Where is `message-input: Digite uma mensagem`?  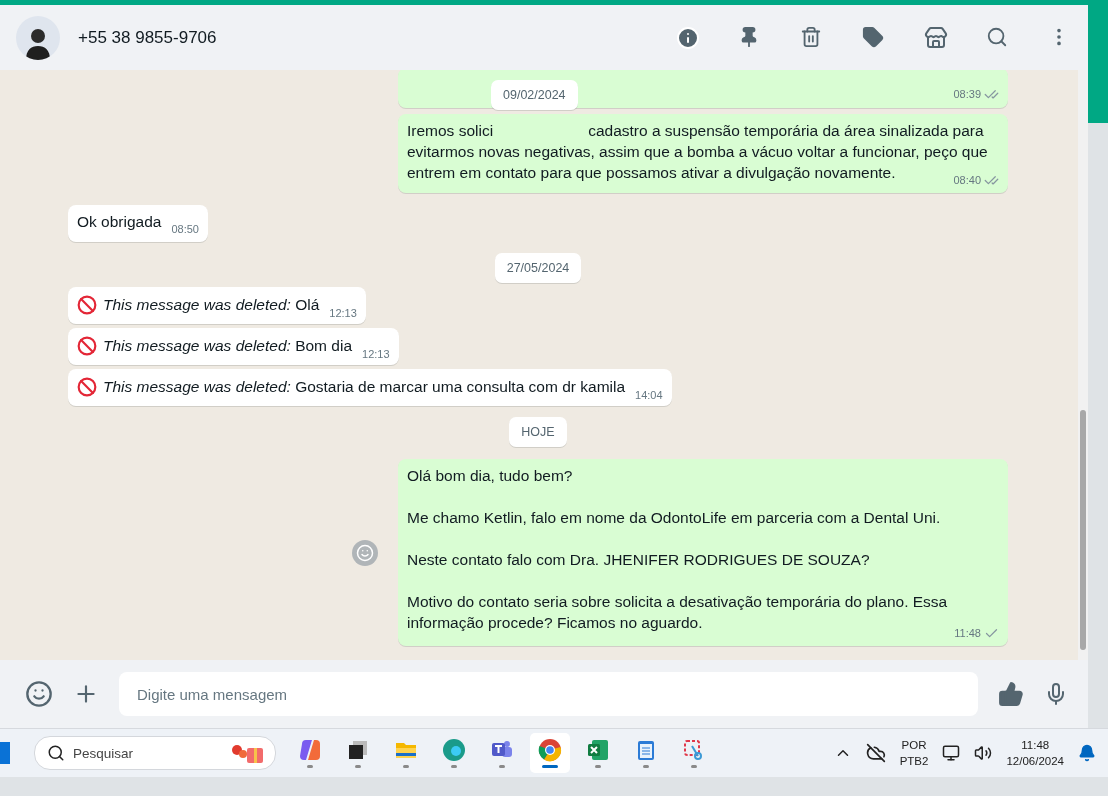 message-input: Digite uma mensagem is located at coordinates (548, 694).